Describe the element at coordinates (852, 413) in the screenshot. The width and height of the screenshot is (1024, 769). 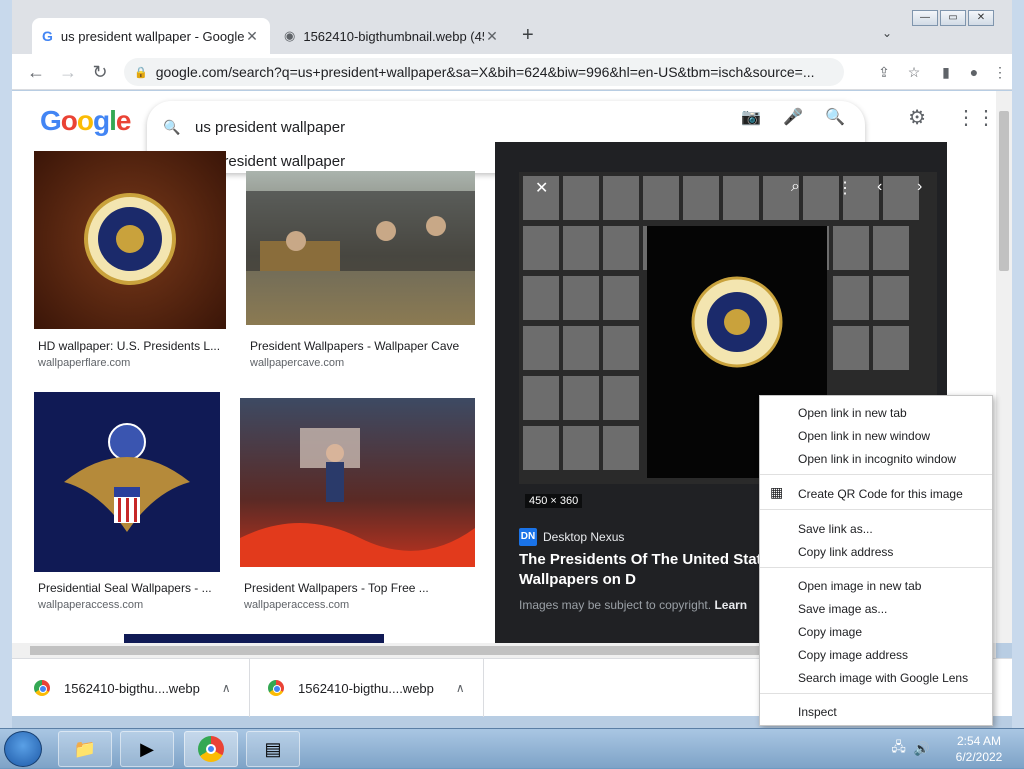
I see `menu-open-link-new-tab: Open link in new tab` at that location.